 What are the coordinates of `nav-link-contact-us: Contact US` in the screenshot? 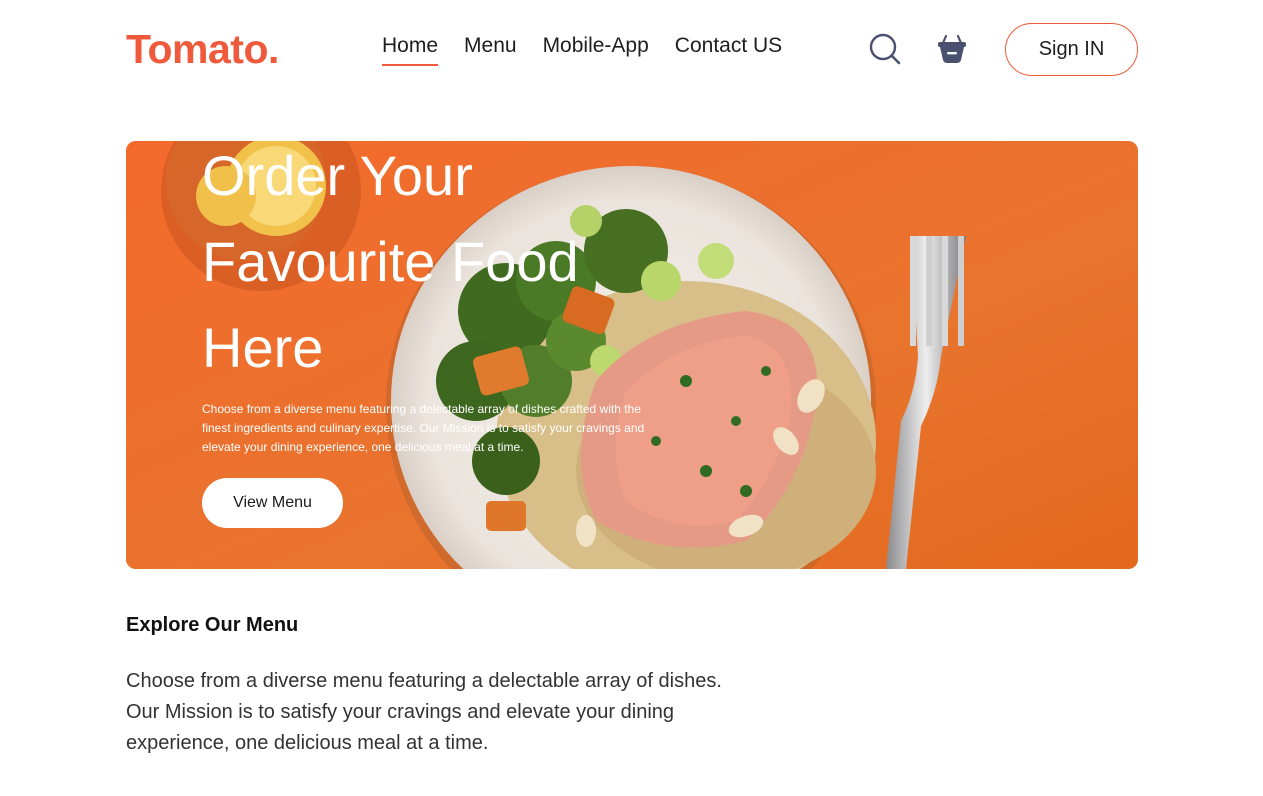 It's located at (728, 49).